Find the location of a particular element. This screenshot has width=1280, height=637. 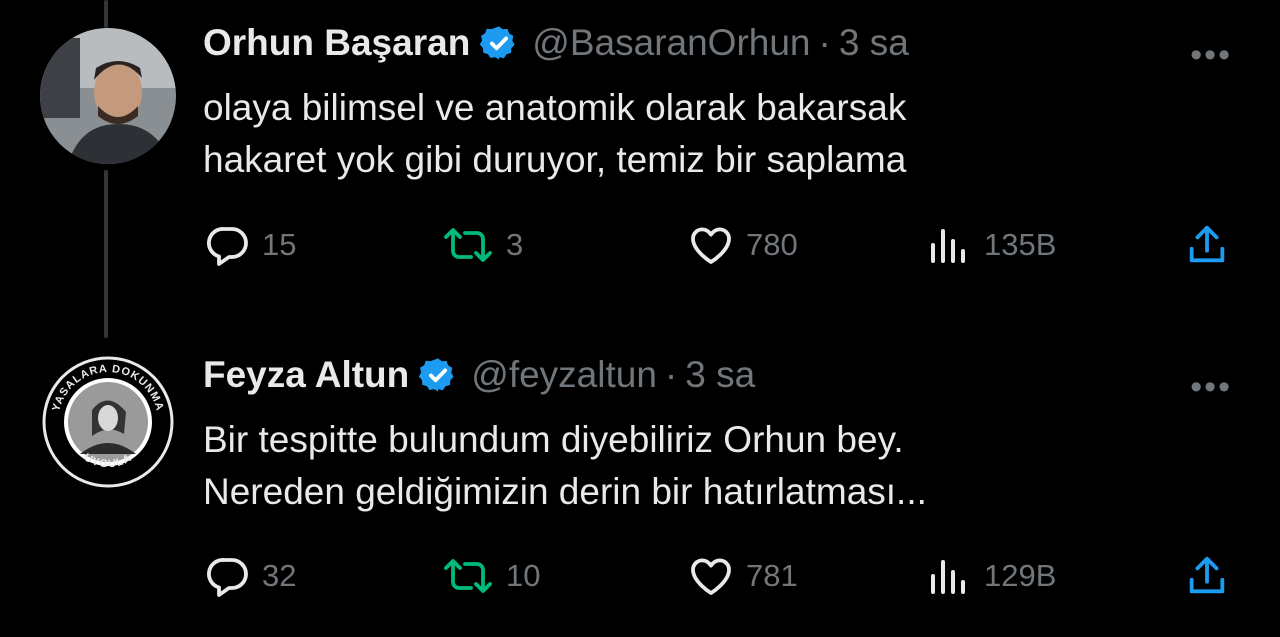

tweet-header: Orhun Başaran @BasaranOrhun · 3 sa is located at coordinates (556, 43).